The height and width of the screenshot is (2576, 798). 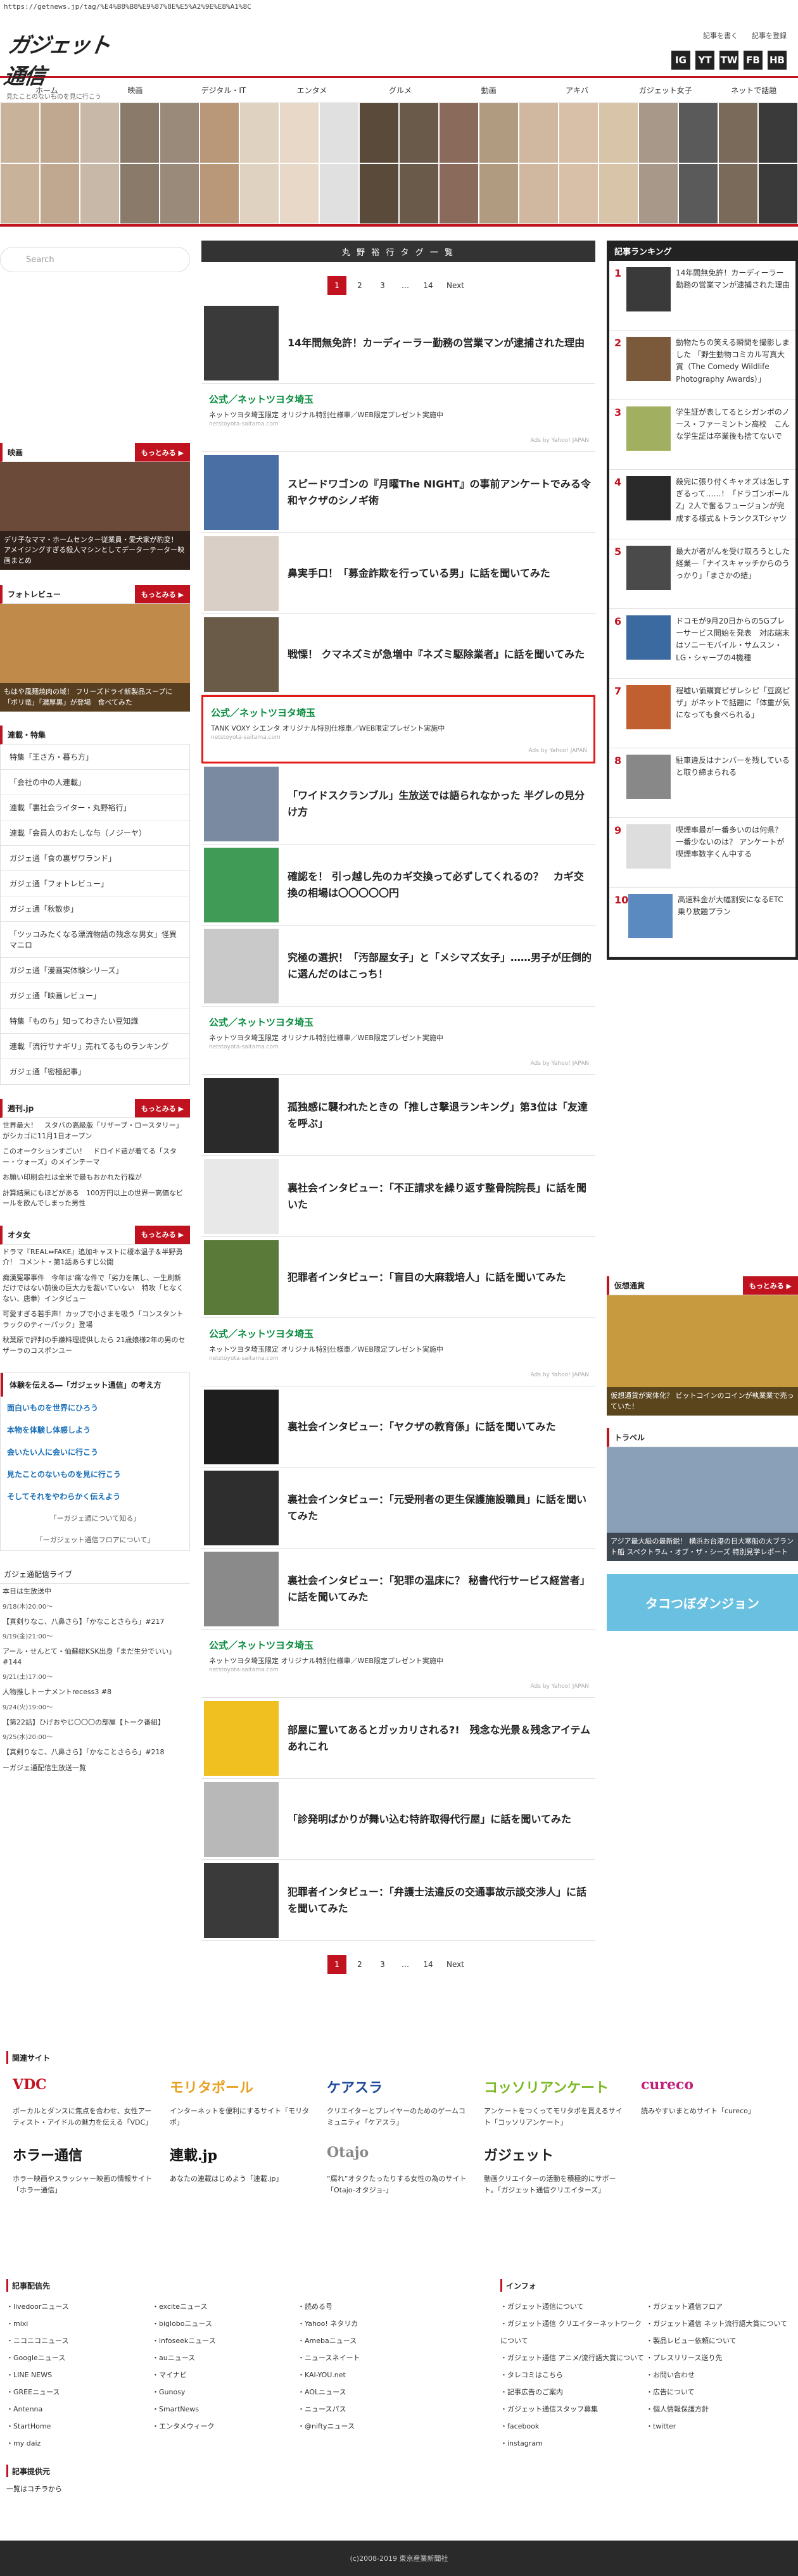 What do you see at coordinates (398, 1738) in the screenshot?
I see `article-item: 部屋に置いてあるとガッカリされる?! 残念な光景＆残念アイテムあれこれ` at bounding box center [398, 1738].